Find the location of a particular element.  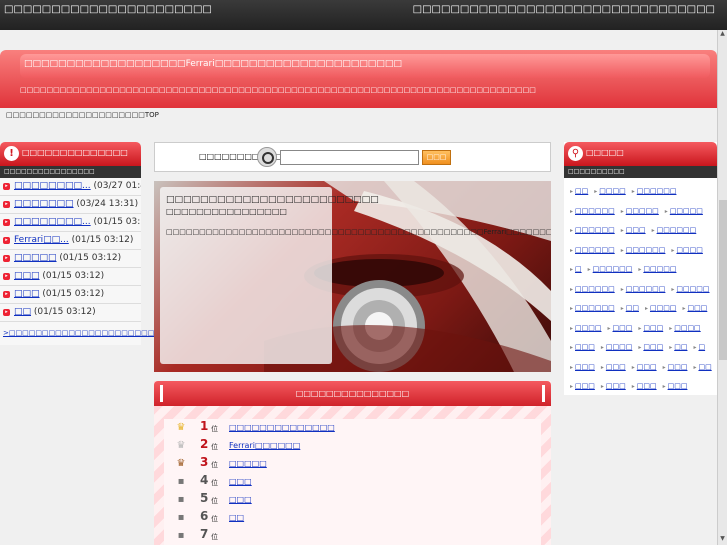

vertical-scrollbar: ▲ ▼ is located at coordinates (722, 287).